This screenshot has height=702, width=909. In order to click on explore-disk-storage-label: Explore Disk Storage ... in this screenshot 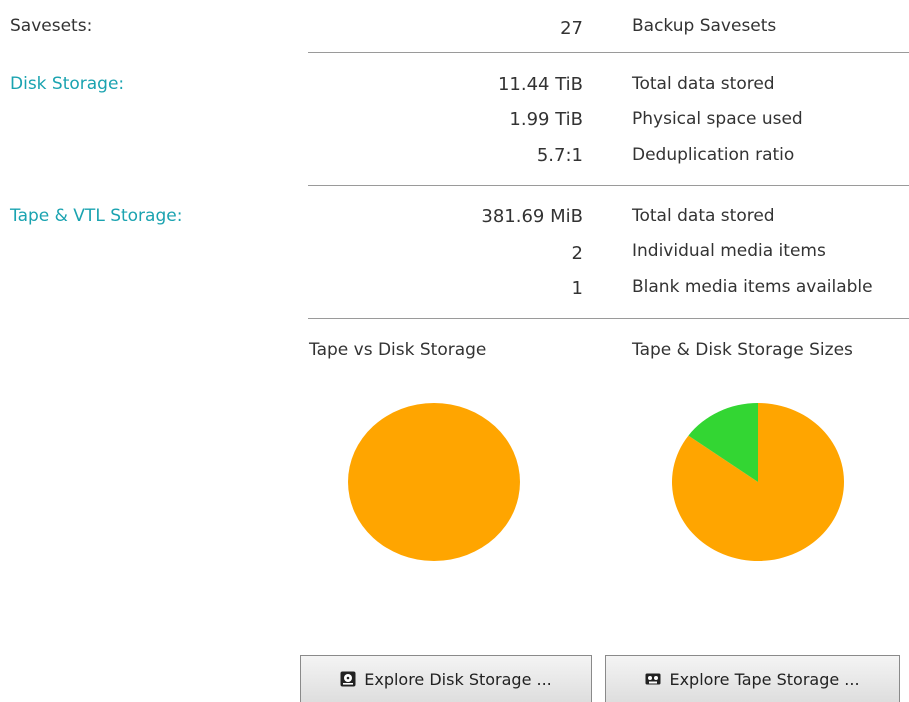, I will do `click(458, 679)`.